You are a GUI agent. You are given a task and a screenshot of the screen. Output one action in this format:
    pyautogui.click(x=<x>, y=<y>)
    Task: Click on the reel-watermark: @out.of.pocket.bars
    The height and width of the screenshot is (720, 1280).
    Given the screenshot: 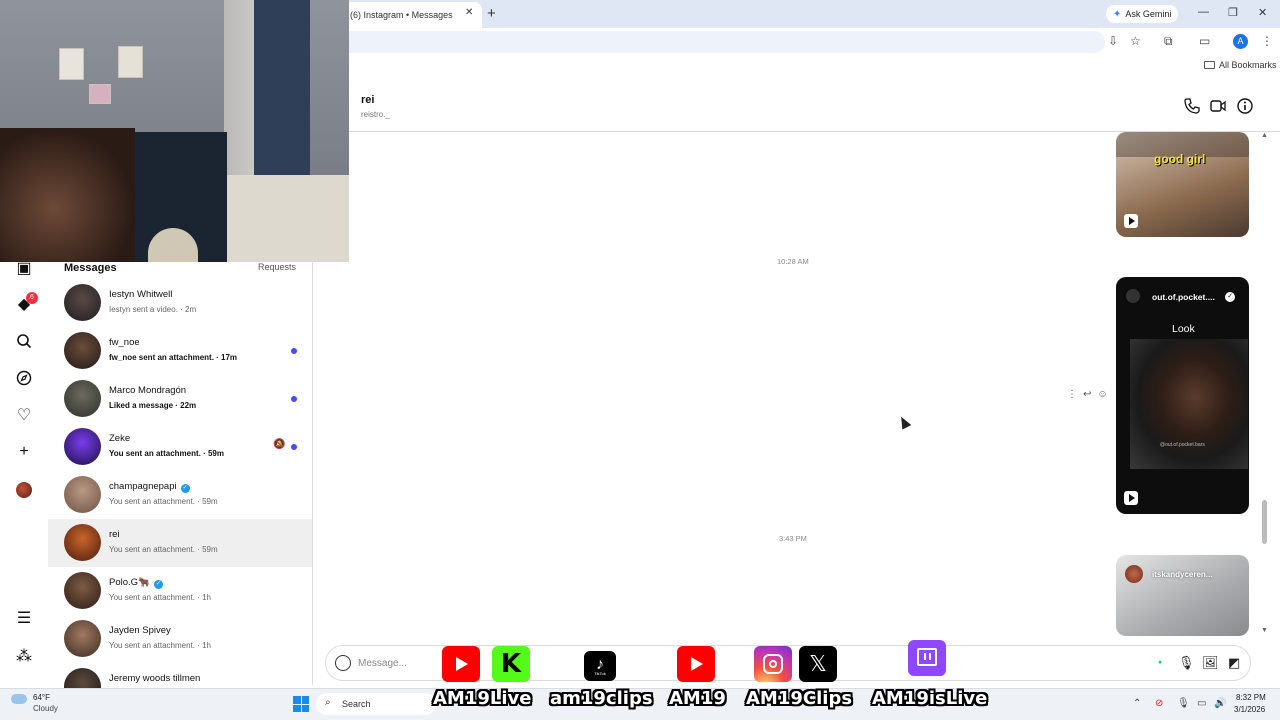 What is the action you would take?
    pyautogui.click(x=1182, y=445)
    